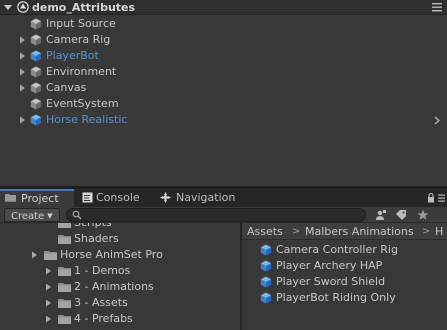  I want to click on tab-console: Console, so click(116, 198).